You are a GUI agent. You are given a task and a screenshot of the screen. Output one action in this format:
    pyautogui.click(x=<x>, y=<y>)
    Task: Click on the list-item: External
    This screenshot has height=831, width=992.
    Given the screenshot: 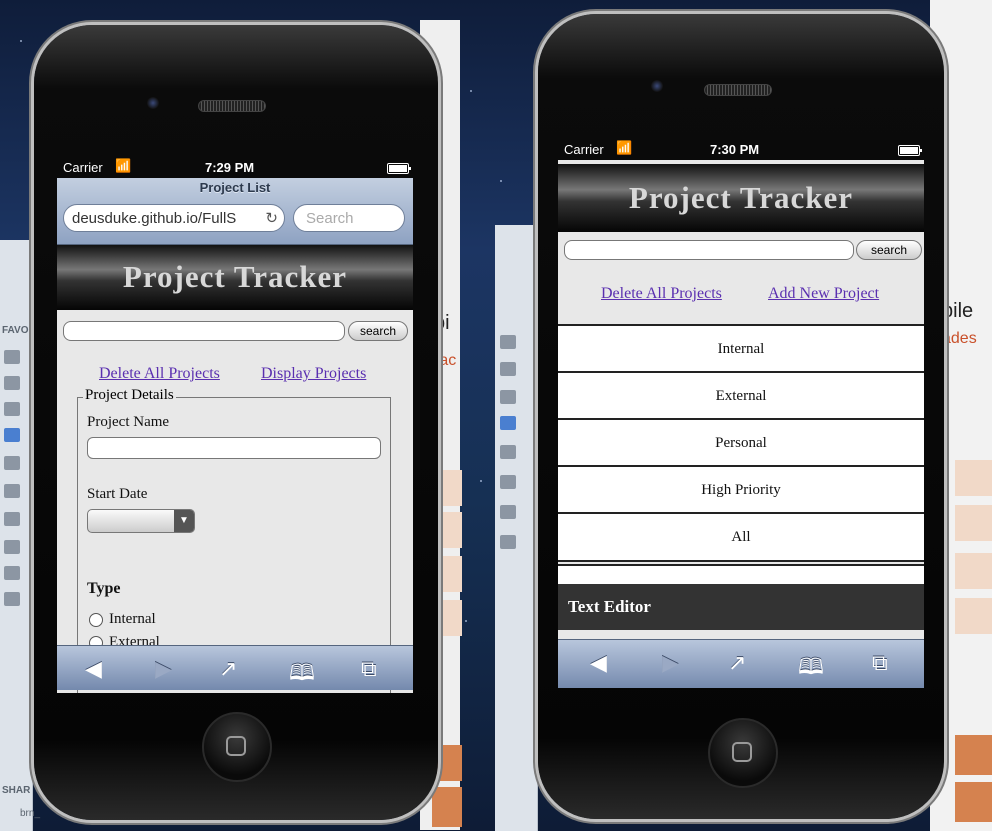 What is the action you would take?
    pyautogui.click(x=741, y=395)
    